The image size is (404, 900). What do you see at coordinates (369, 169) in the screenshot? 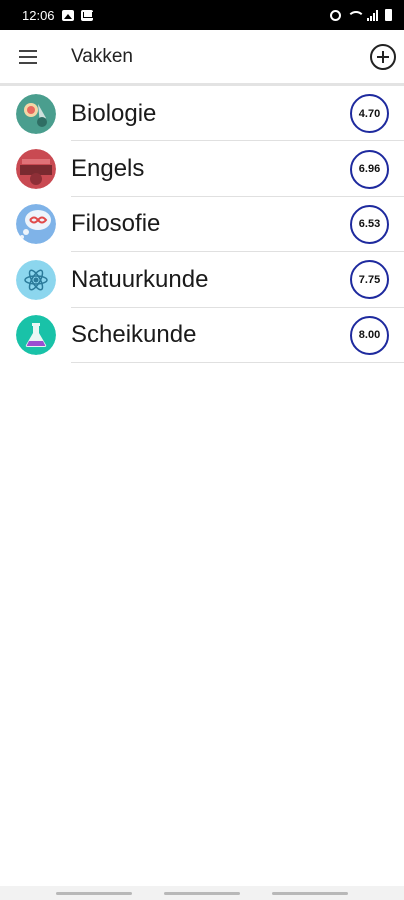
I see `grade-badge: 6.96` at bounding box center [369, 169].